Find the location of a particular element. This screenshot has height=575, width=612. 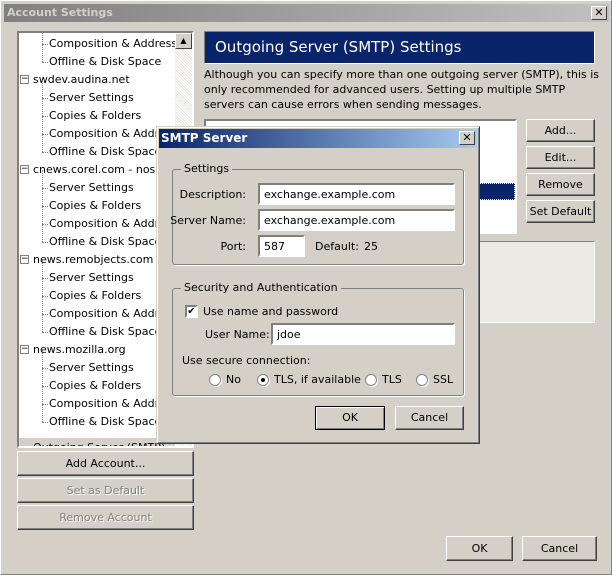

default-port-label: Default: is located at coordinates (337, 246).